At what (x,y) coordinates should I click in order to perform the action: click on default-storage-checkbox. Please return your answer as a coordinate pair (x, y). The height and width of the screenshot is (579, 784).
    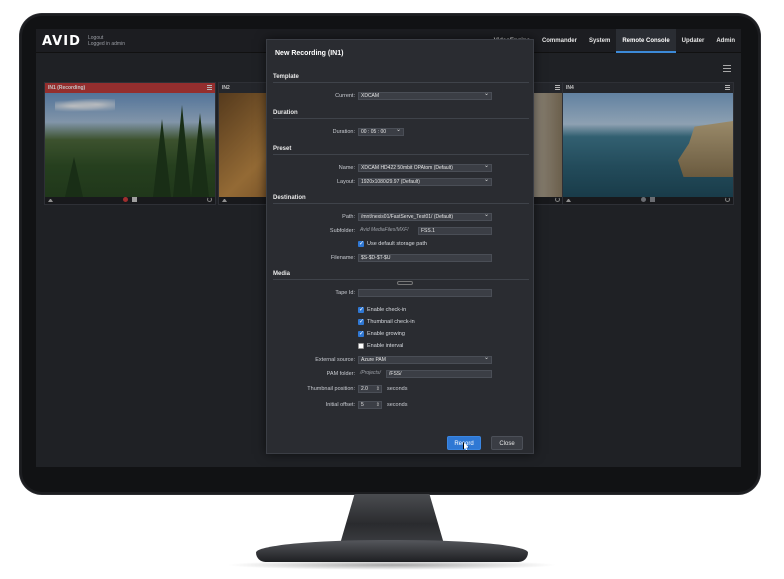
    Looking at the image, I should click on (361, 243).